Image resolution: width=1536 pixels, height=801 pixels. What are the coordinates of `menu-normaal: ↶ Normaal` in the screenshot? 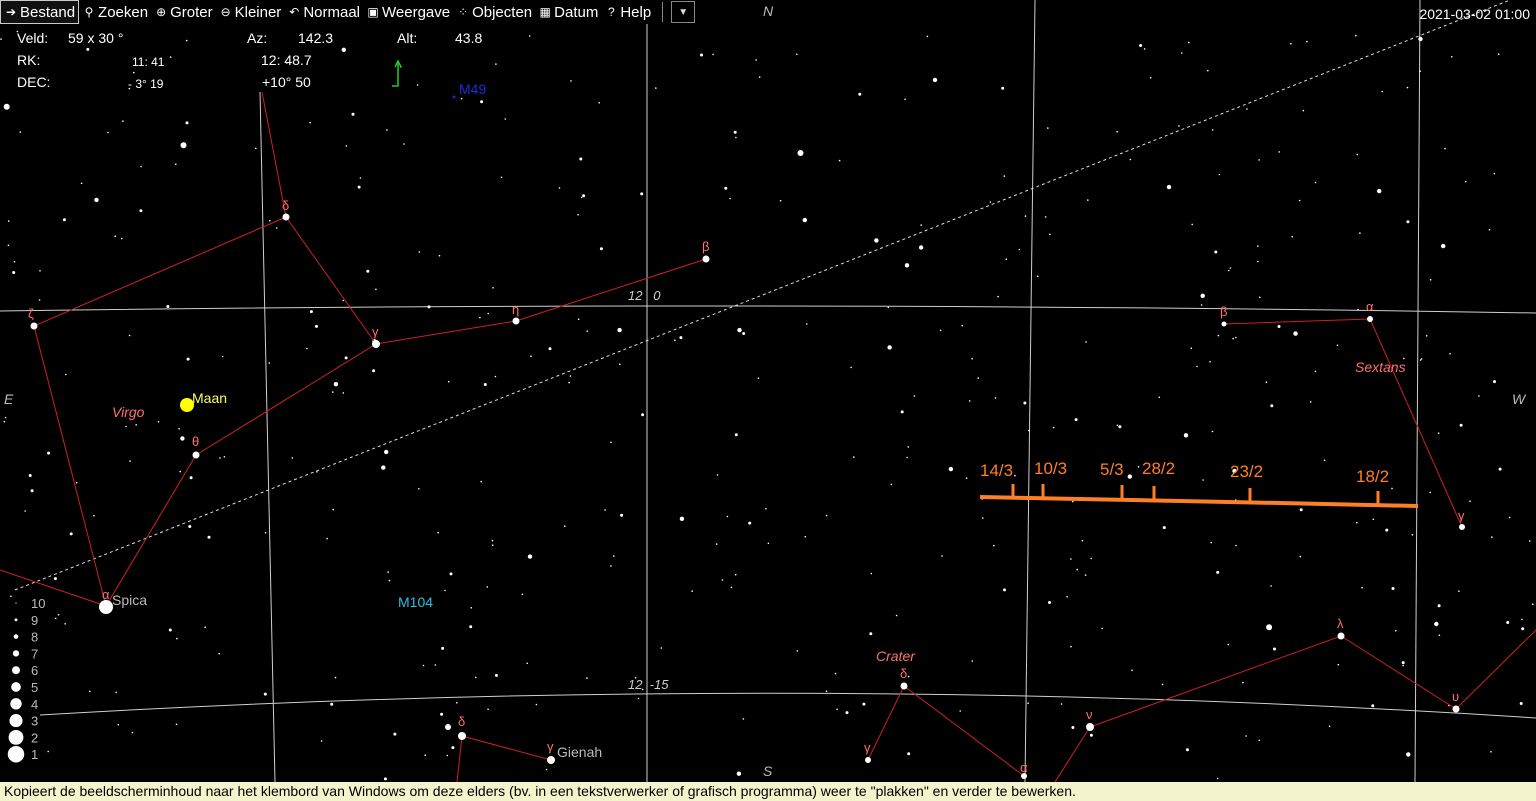 It's located at (323, 12).